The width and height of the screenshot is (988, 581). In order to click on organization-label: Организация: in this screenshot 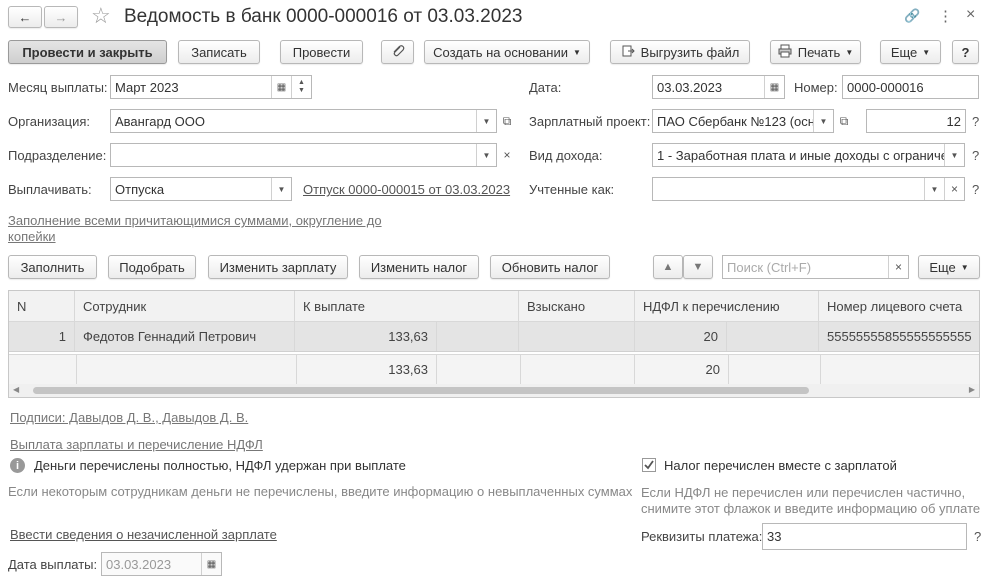, I will do `click(49, 121)`.